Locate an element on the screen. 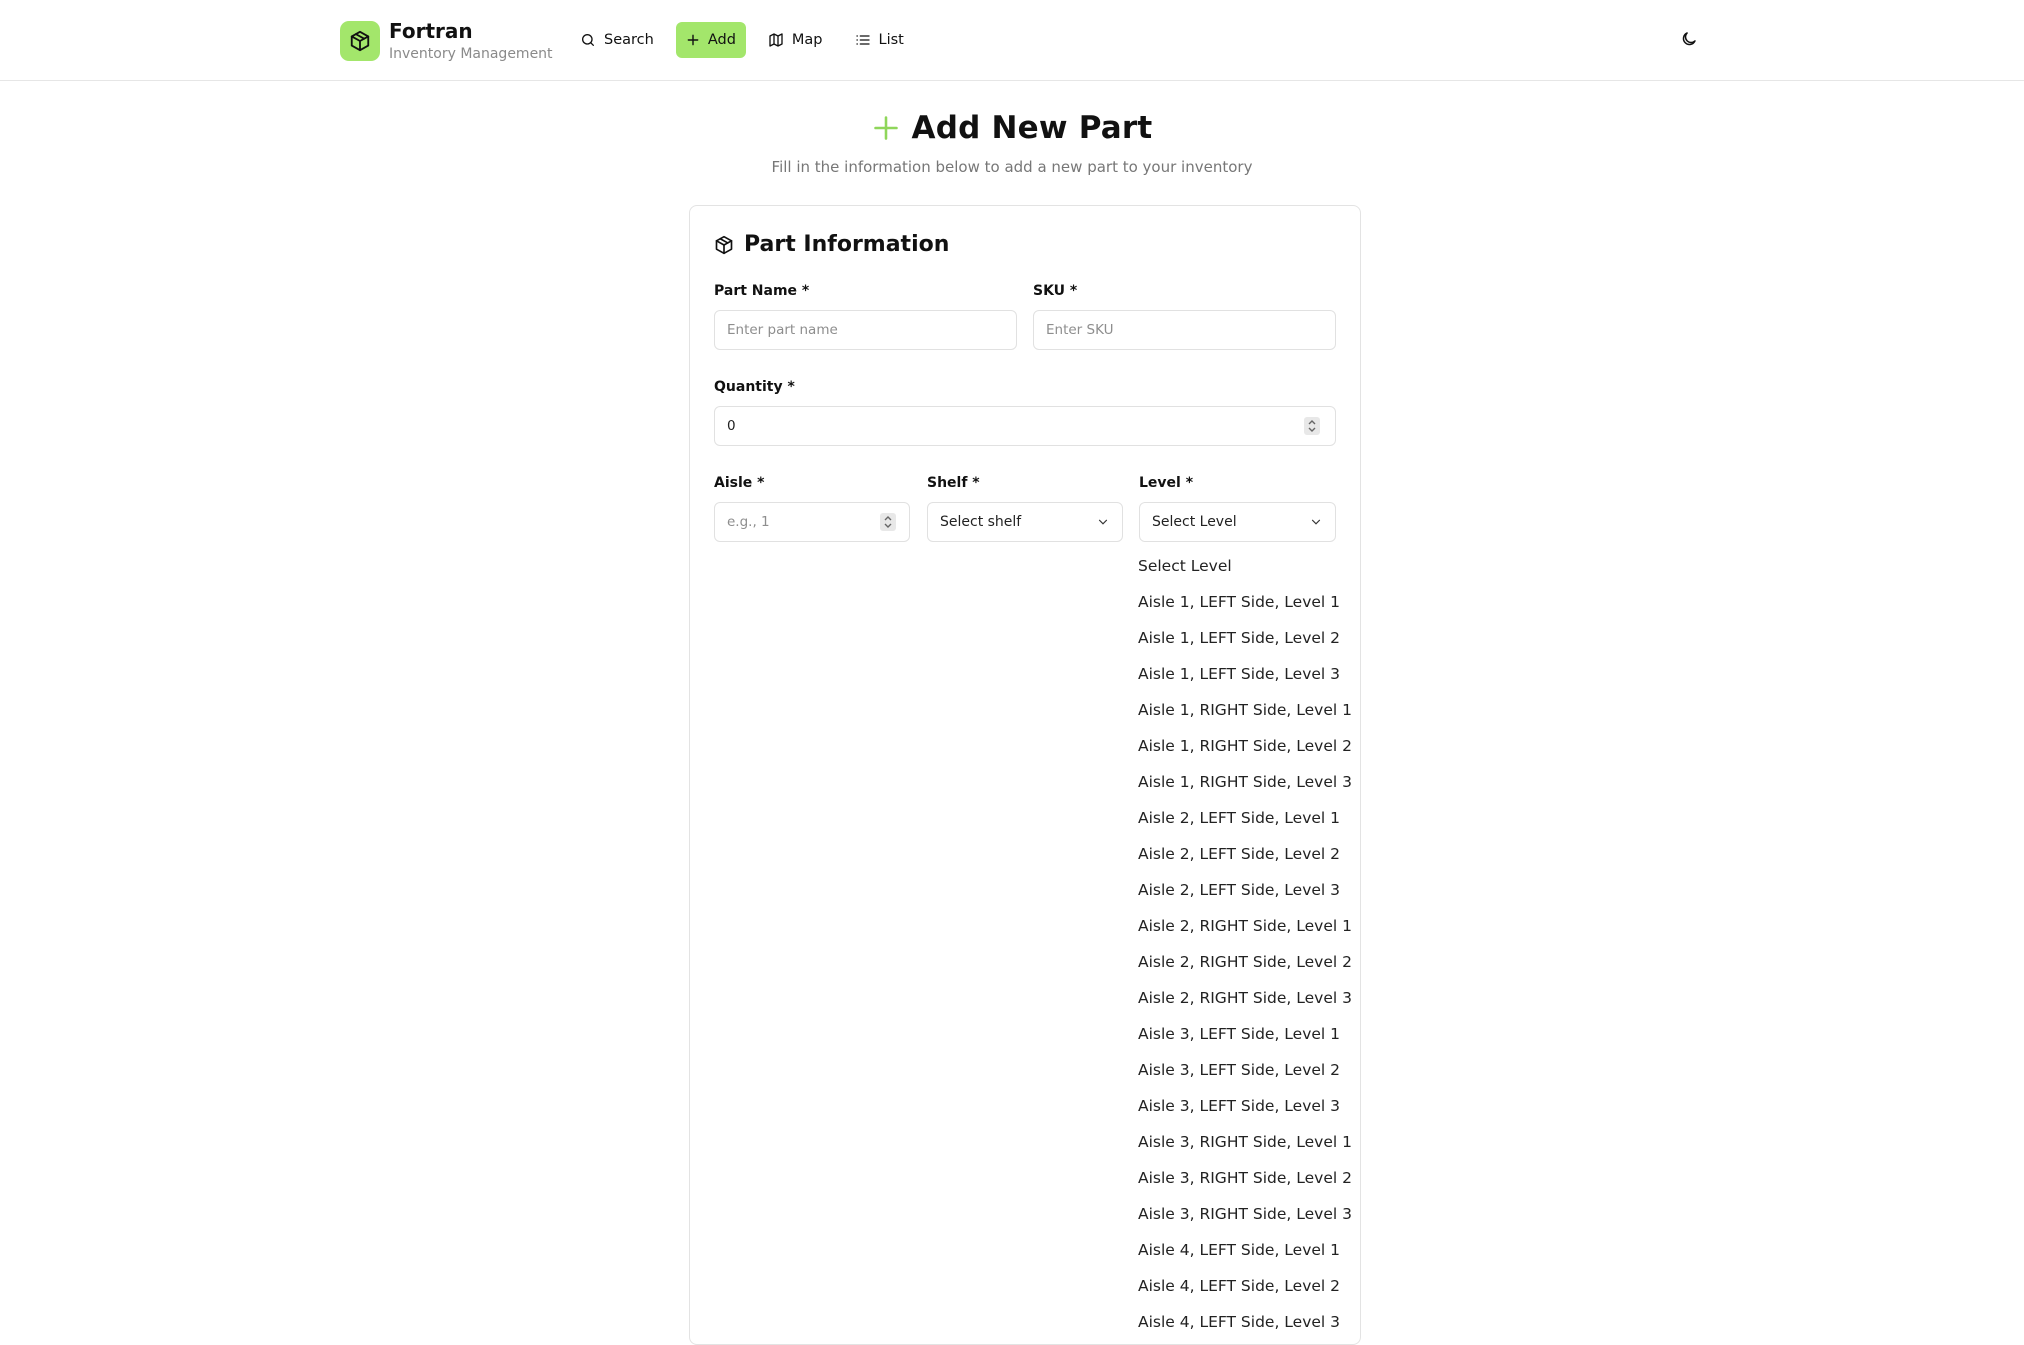 This screenshot has width=2024, height=1345. moon-icon is located at coordinates (1689, 39).